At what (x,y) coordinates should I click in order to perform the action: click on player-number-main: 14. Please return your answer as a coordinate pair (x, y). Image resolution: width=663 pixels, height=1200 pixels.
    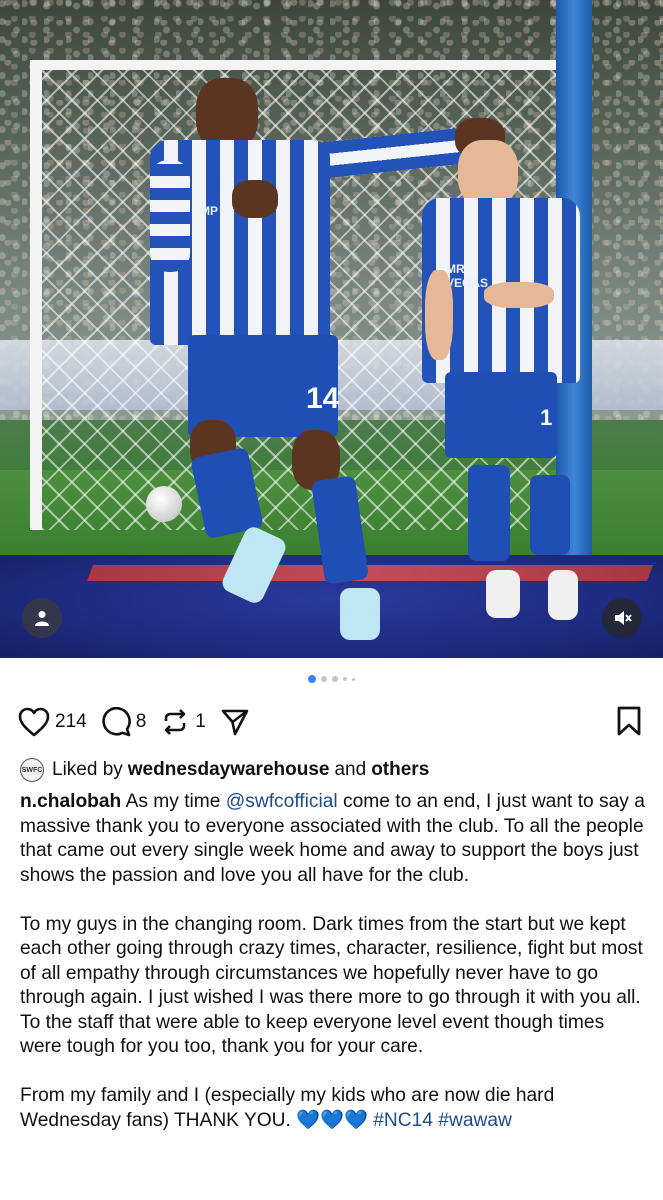
    Looking at the image, I should click on (323, 398).